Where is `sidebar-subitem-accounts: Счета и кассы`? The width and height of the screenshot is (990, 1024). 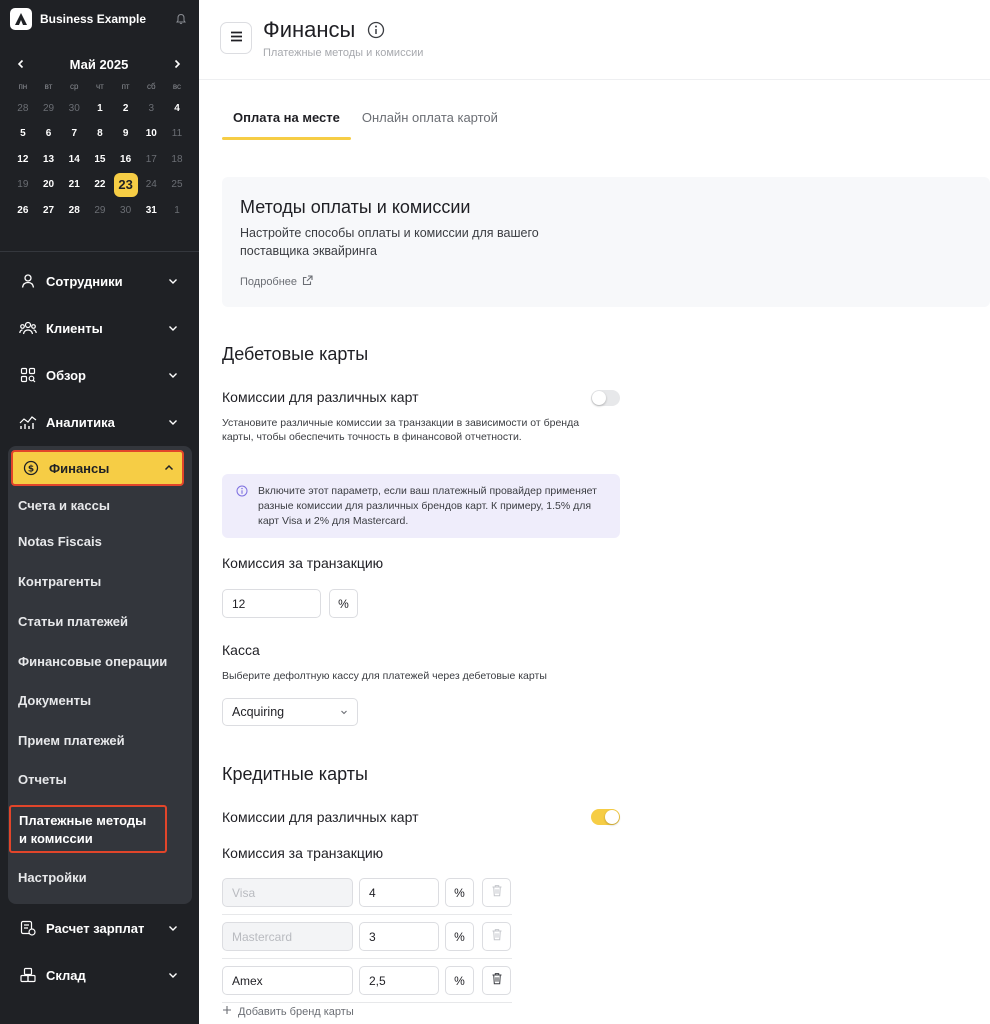
sidebar-subitem-accounts: Счета и кассы is located at coordinates (102, 505).